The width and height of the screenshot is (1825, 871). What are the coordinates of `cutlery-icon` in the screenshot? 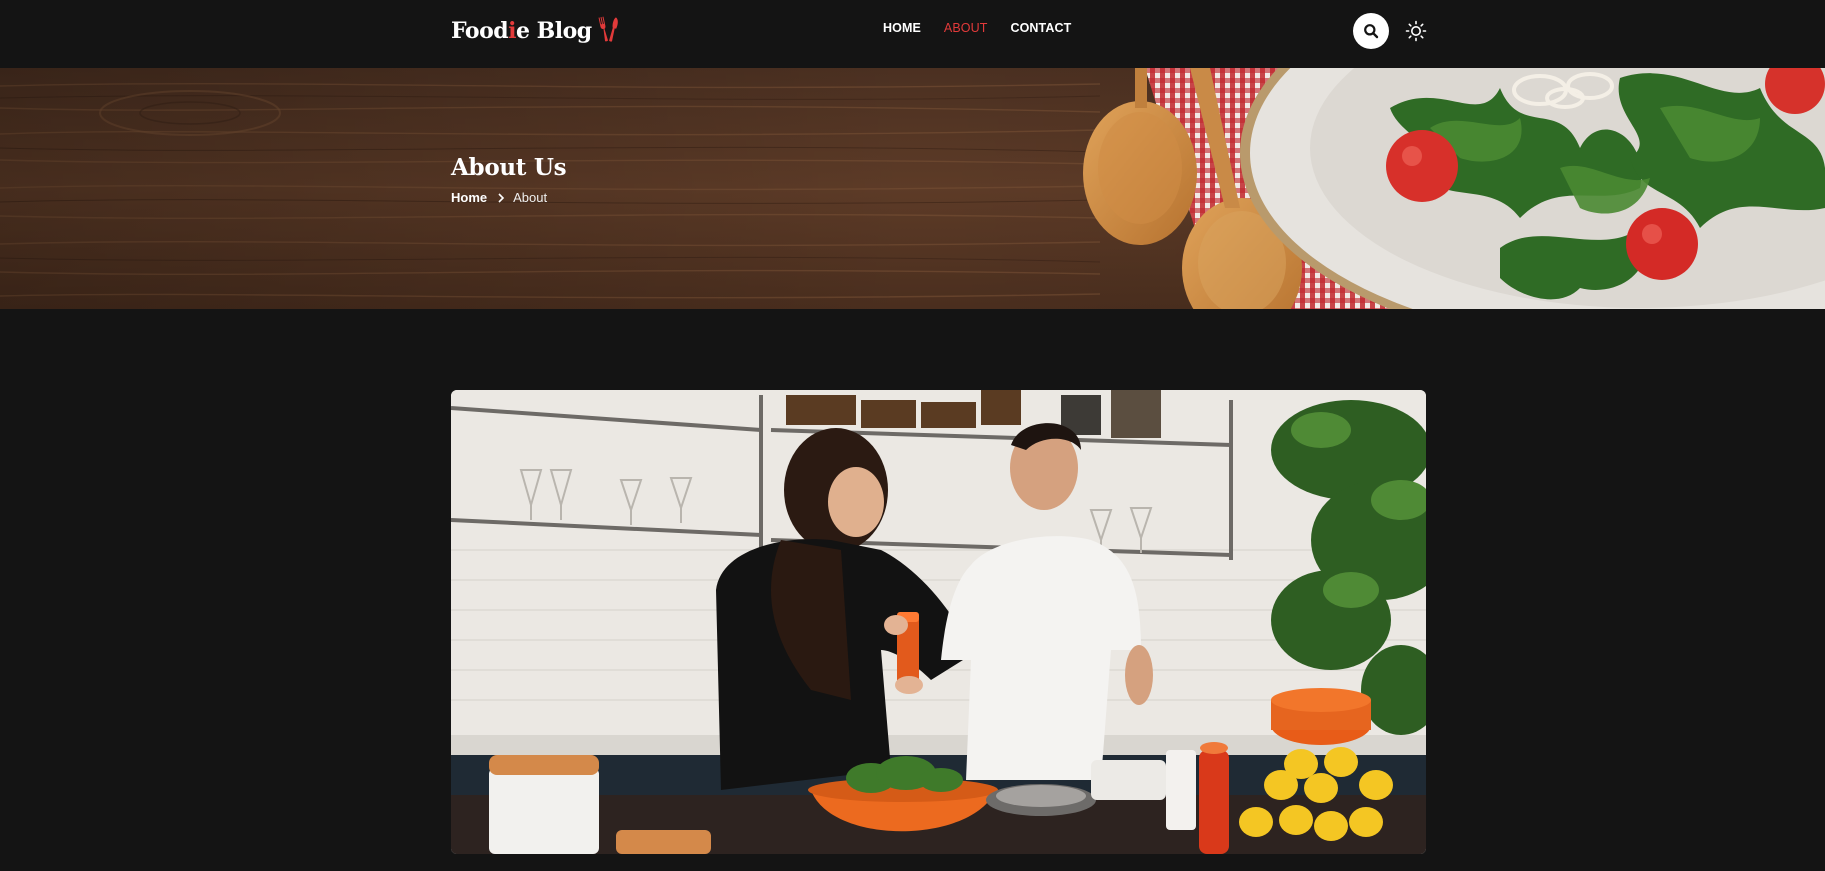 It's located at (608, 29).